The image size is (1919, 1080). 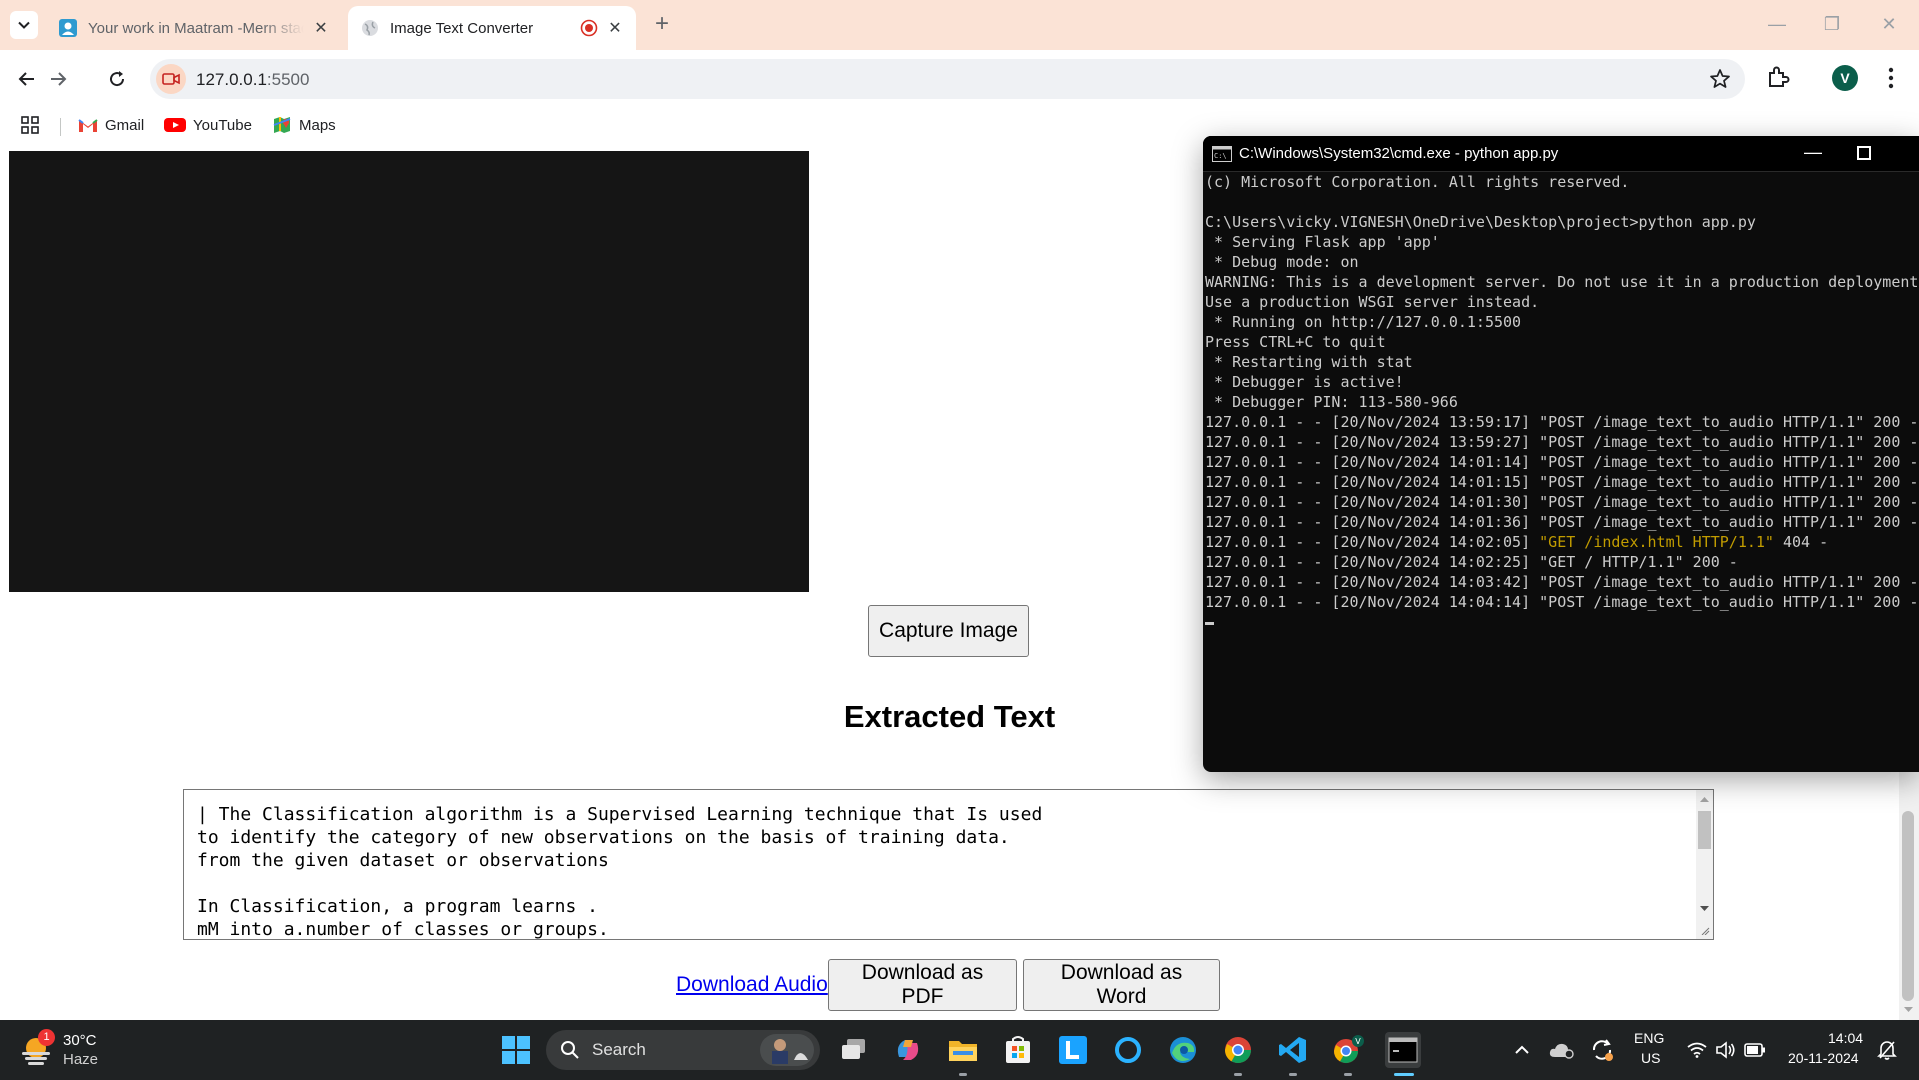 I want to click on terminal-button, so click(x=1403, y=1050).